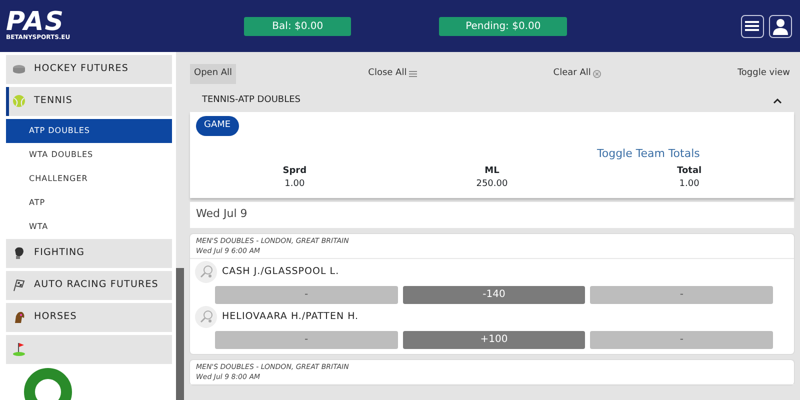 The width and height of the screenshot is (800, 400). Describe the element at coordinates (89, 69) in the screenshot. I see `sidebar-item: HOCKEY FUTURES` at that location.